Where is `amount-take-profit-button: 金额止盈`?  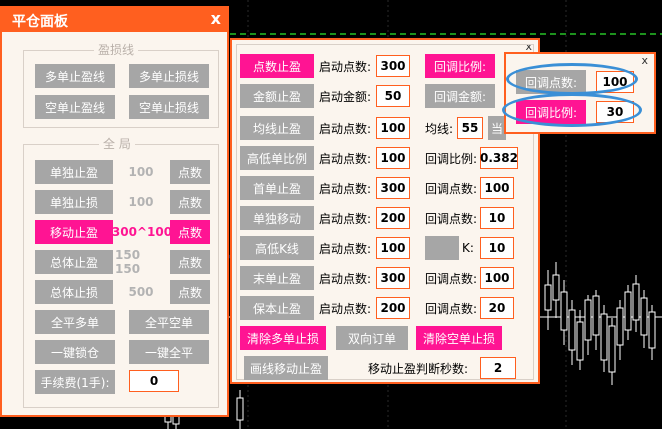 amount-take-profit-button: 金额止盈 is located at coordinates (277, 96).